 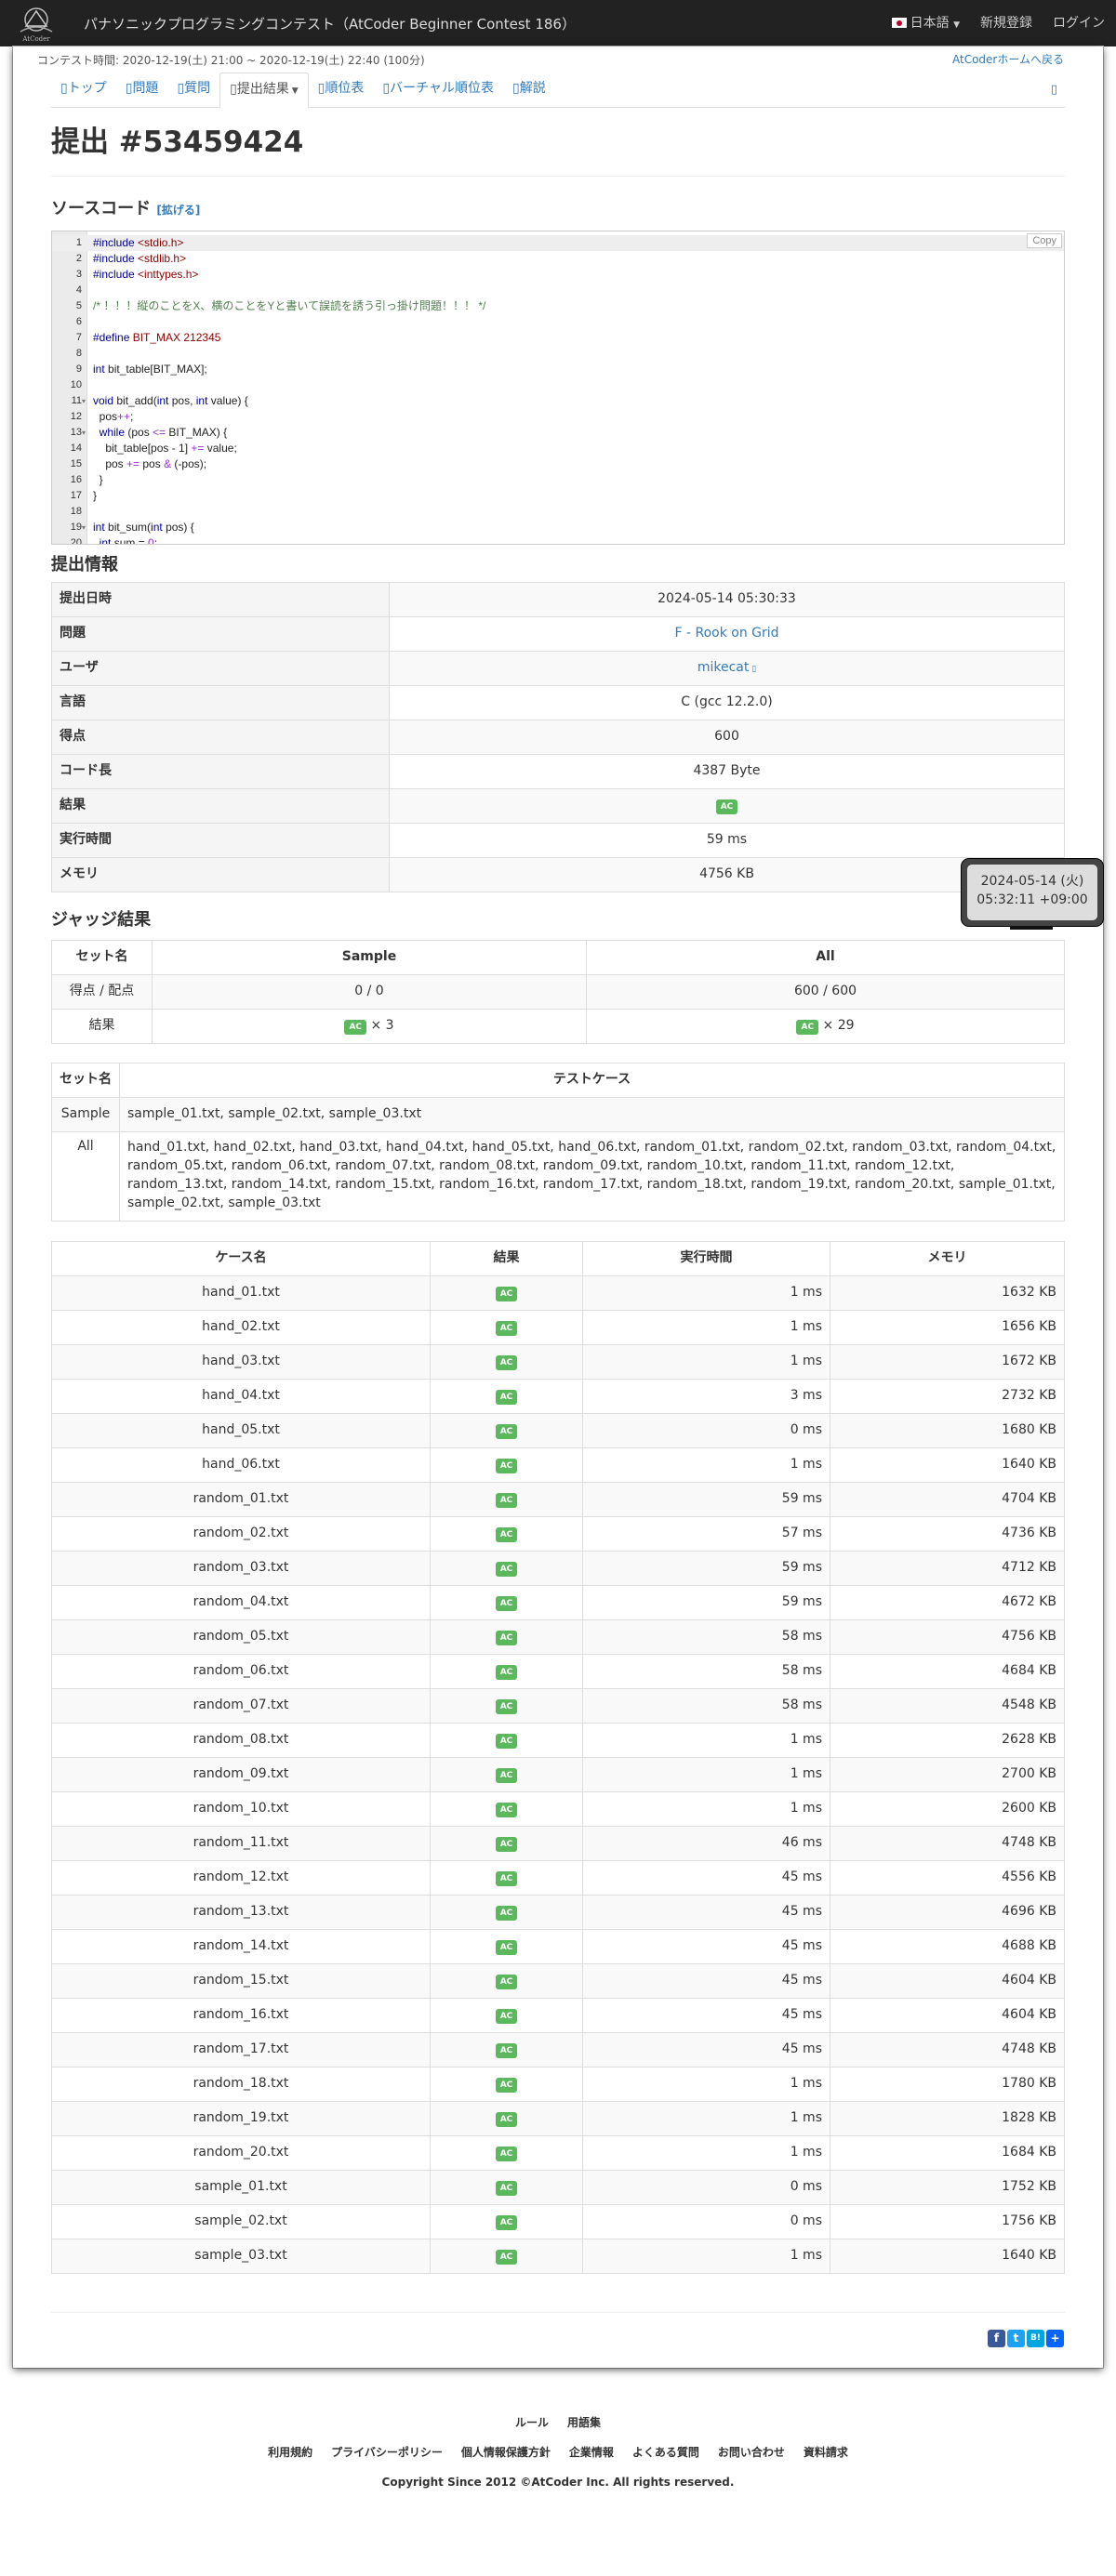 What do you see at coordinates (193, 90) in the screenshot?
I see `tab-clarifications: ▯質問` at bounding box center [193, 90].